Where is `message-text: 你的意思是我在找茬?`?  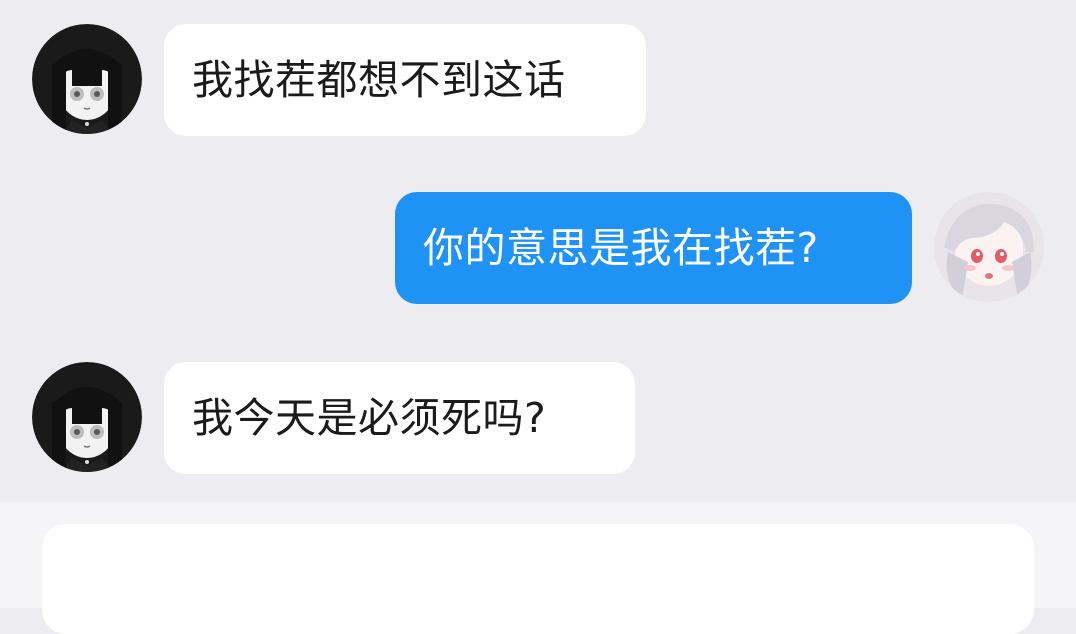 message-text: 你的意思是我在找茬? is located at coordinates (621, 247).